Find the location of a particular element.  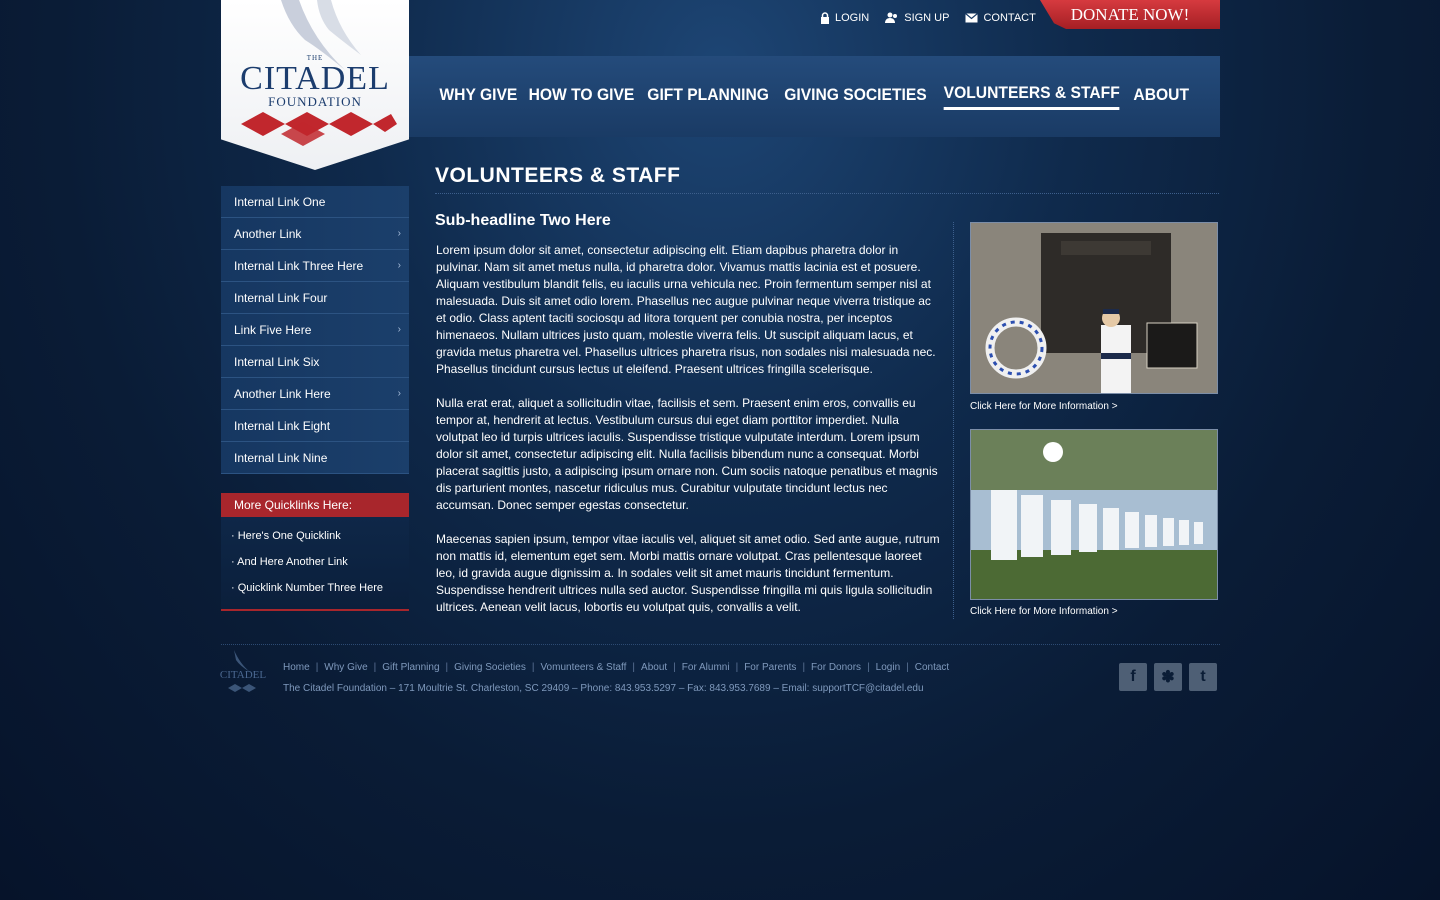

cadets-marching-photo is located at coordinates (1094, 514).